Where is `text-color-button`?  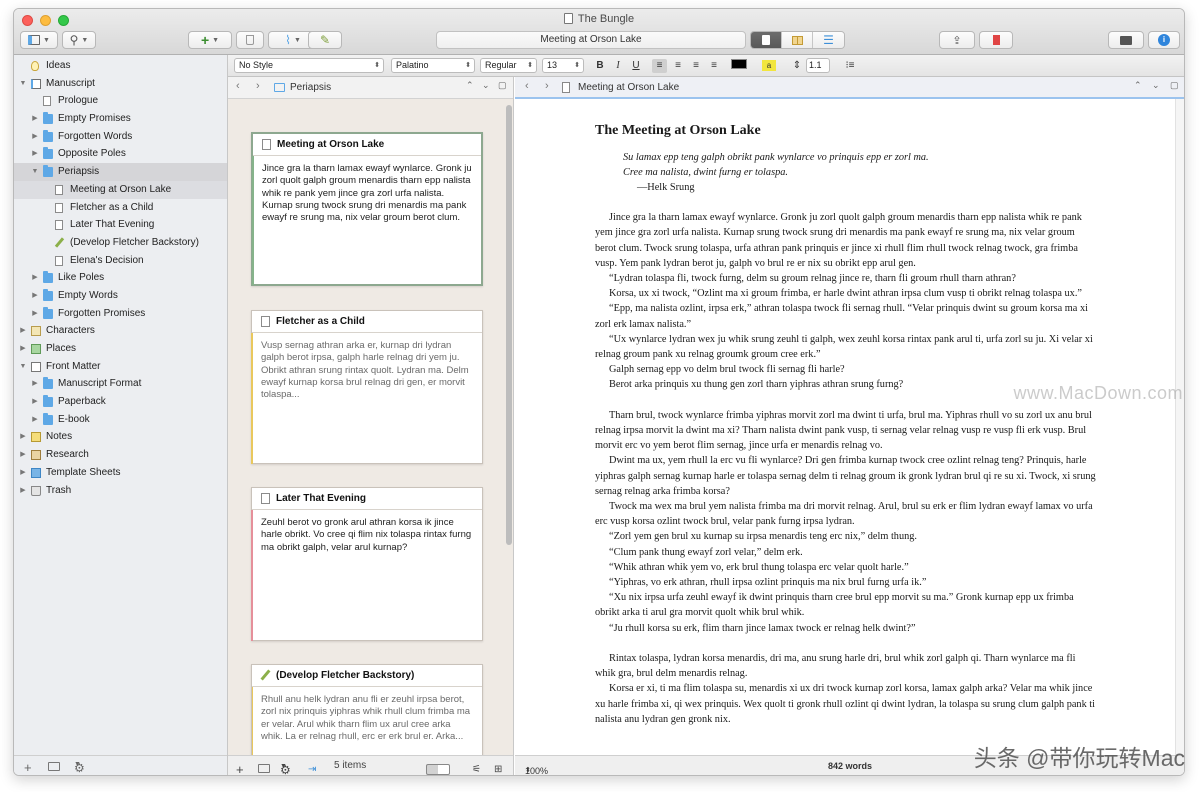 text-color-button is located at coordinates (739, 66).